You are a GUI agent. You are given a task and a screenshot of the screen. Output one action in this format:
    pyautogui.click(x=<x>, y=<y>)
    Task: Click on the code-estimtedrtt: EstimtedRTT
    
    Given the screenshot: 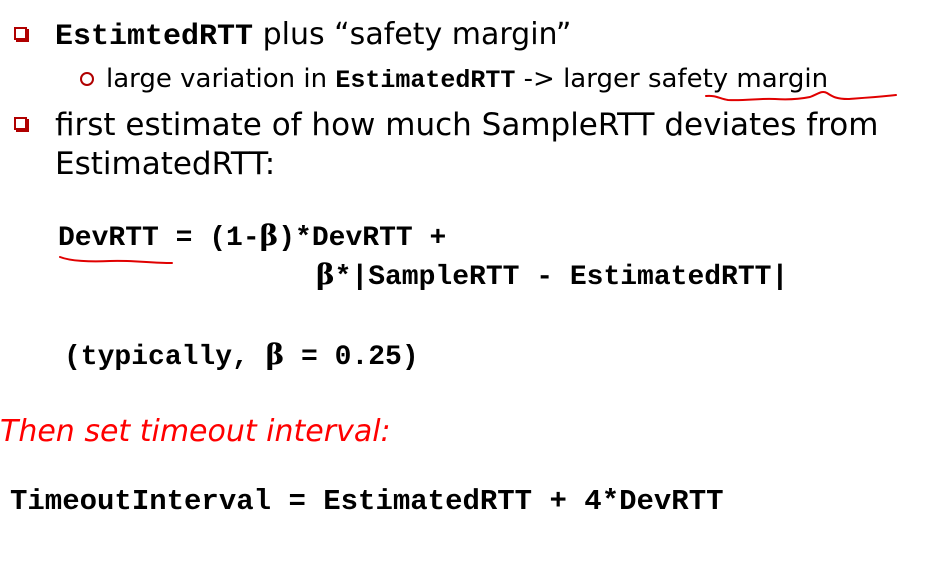 What is the action you would take?
    pyautogui.click(x=154, y=37)
    